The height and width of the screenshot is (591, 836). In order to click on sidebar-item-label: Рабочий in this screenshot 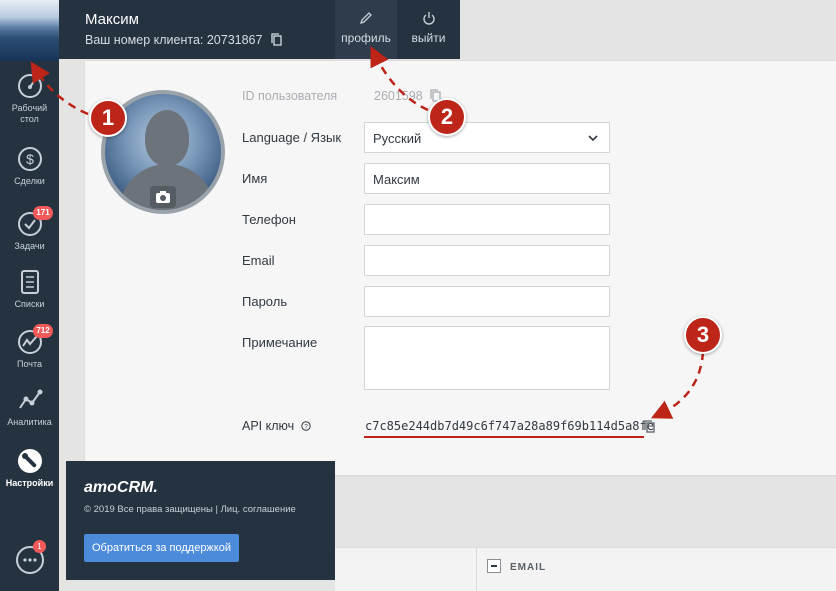, I will do `click(29, 108)`.